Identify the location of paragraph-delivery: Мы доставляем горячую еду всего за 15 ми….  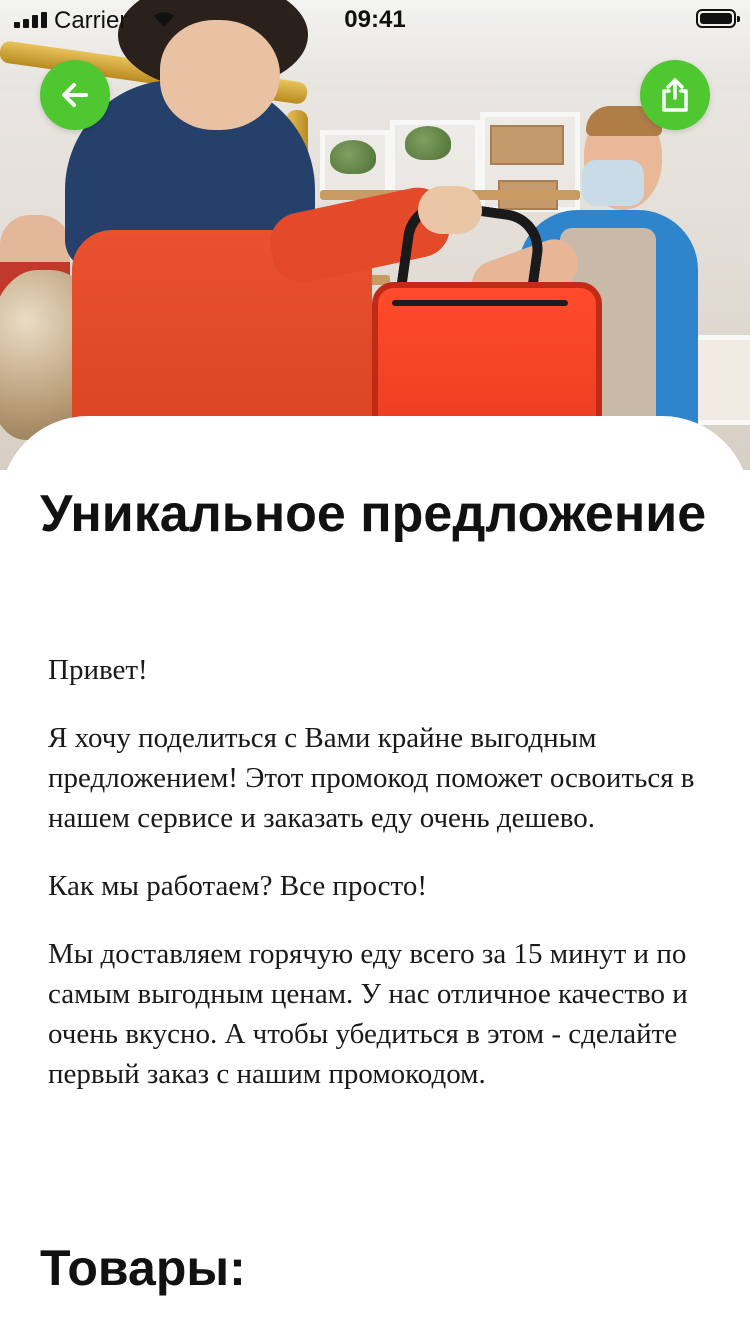
(368, 1014).